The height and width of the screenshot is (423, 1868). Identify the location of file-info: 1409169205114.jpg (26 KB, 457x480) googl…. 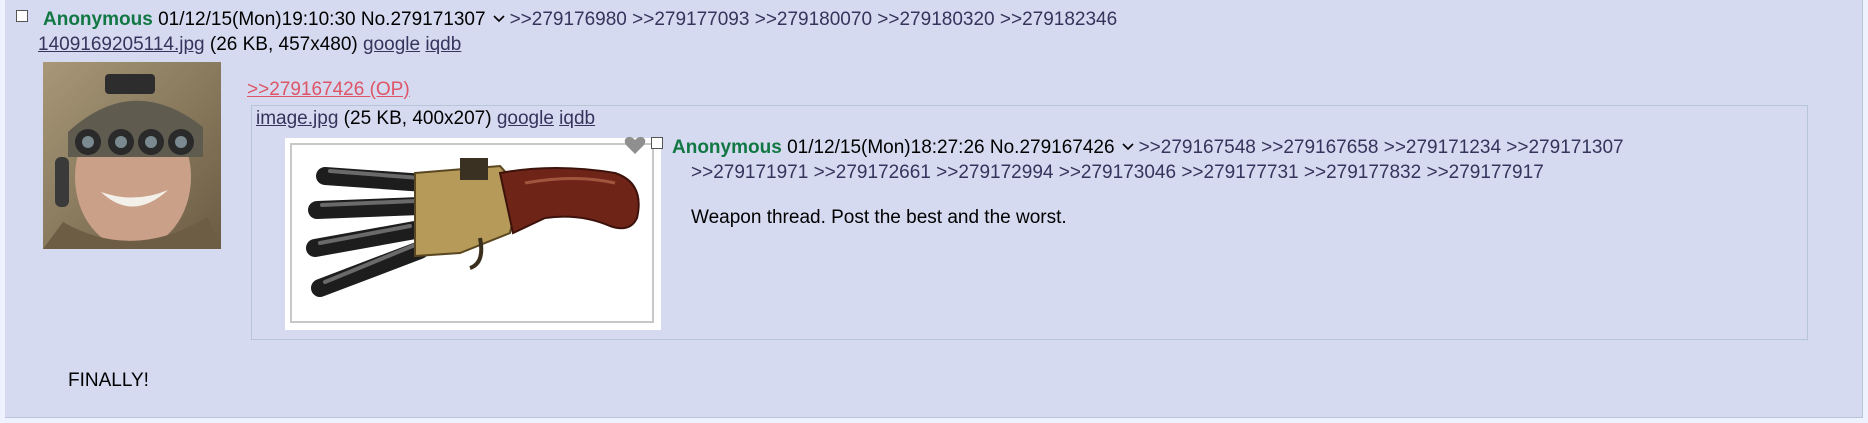
(249, 45).